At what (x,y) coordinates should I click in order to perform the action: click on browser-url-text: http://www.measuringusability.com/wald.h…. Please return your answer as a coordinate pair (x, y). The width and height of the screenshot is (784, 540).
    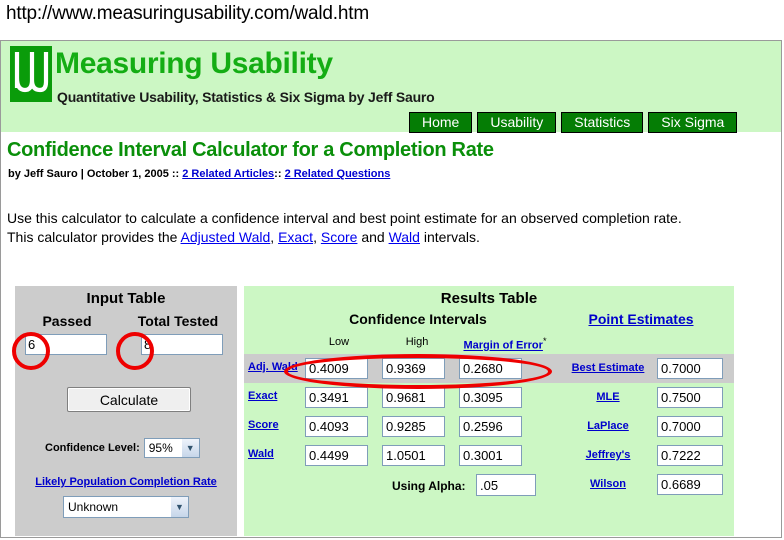
    Looking at the image, I should click on (187, 13).